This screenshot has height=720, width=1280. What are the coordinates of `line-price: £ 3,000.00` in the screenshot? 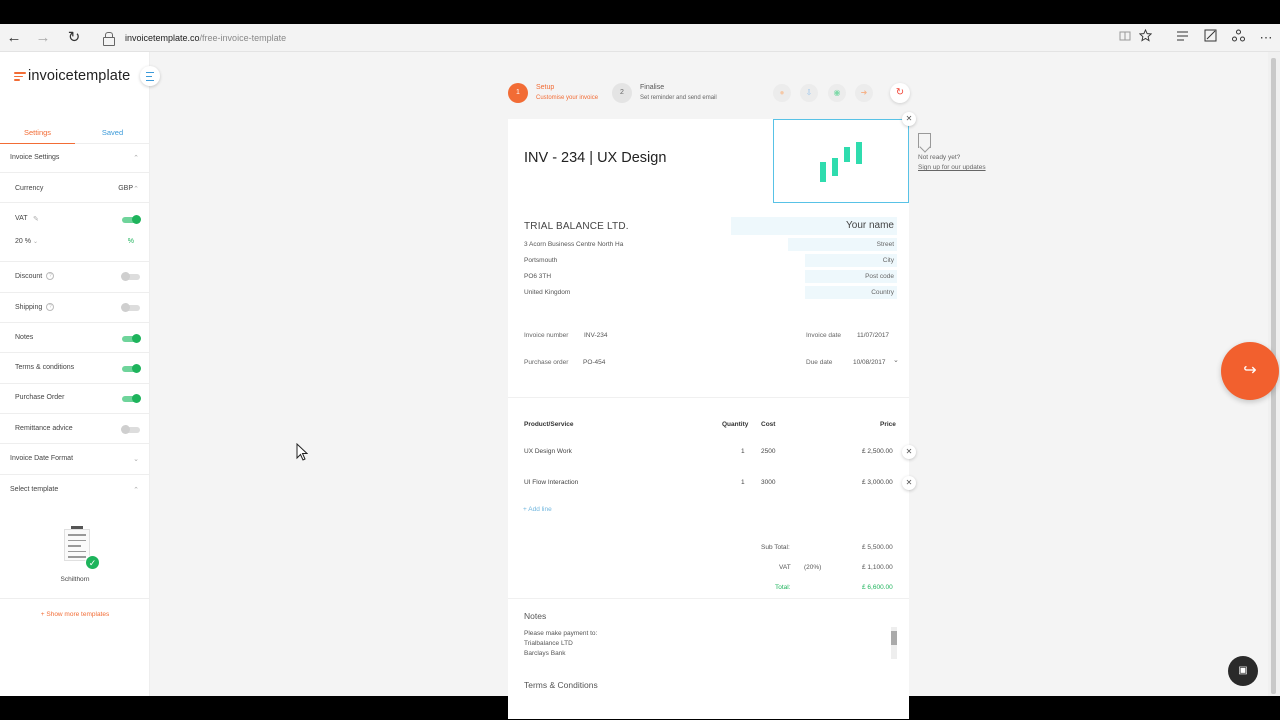 It's located at (877, 482).